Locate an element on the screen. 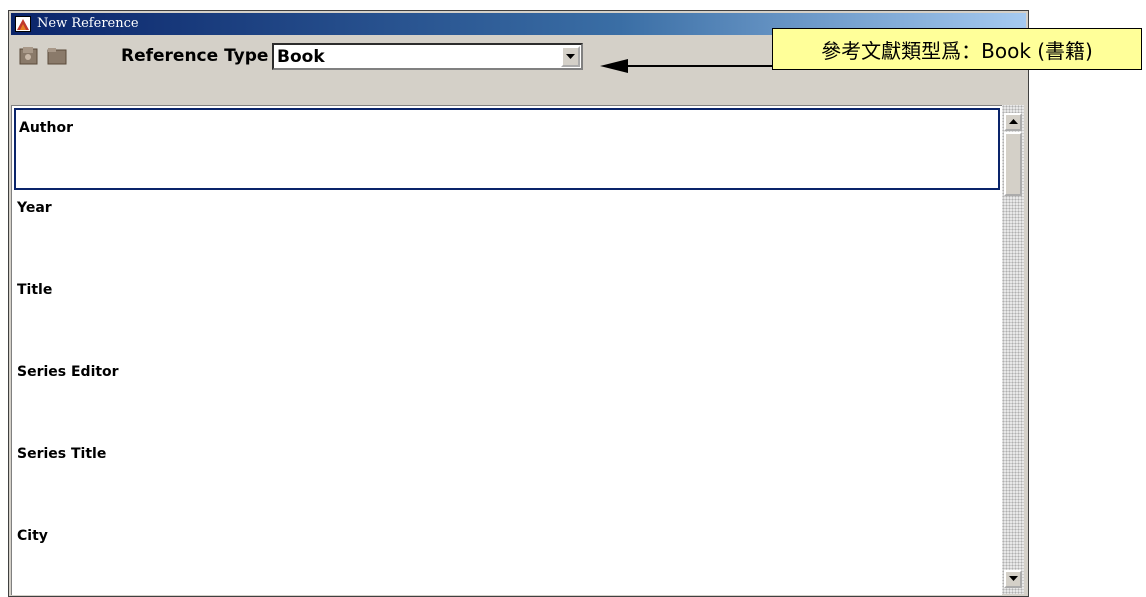 This screenshot has width=1146, height=597. open-folder-button is located at coordinates (57, 56).